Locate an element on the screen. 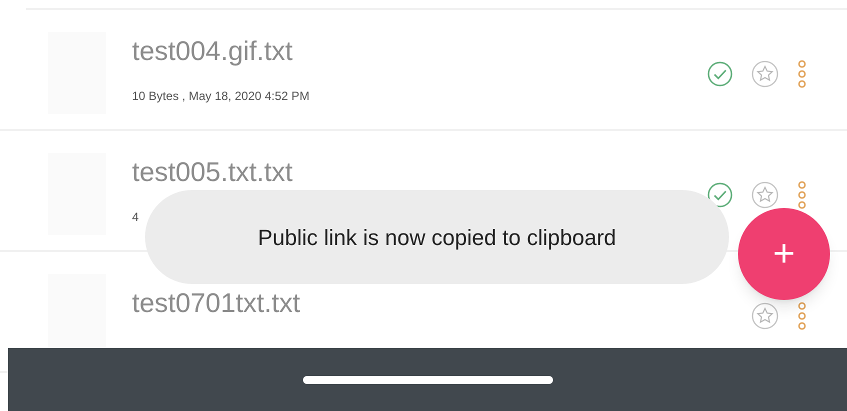 This screenshot has width=847, height=411. file-name: test005.txt.txt is located at coordinates (212, 172).